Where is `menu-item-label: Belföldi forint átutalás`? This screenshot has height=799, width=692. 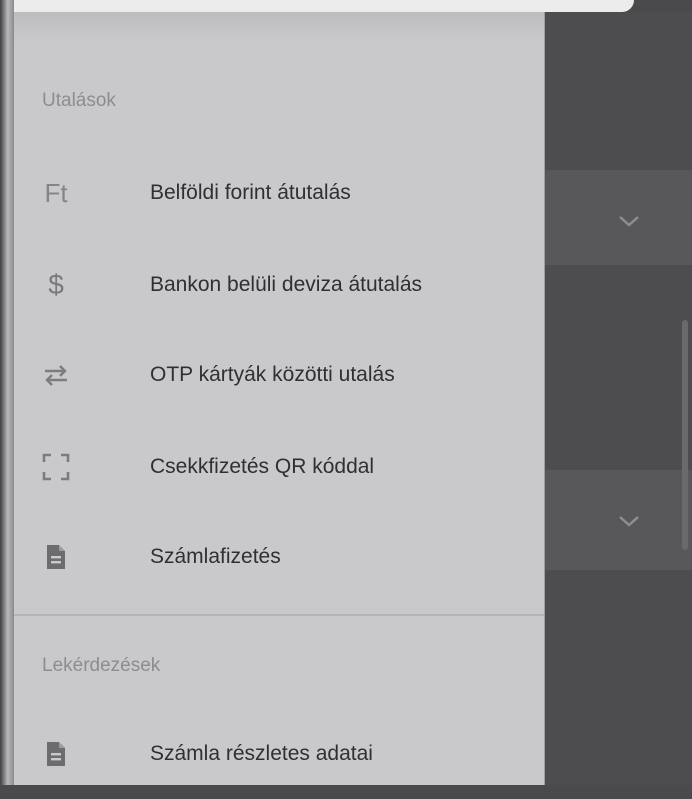
menu-item-label: Belföldi forint átutalás is located at coordinates (250, 192).